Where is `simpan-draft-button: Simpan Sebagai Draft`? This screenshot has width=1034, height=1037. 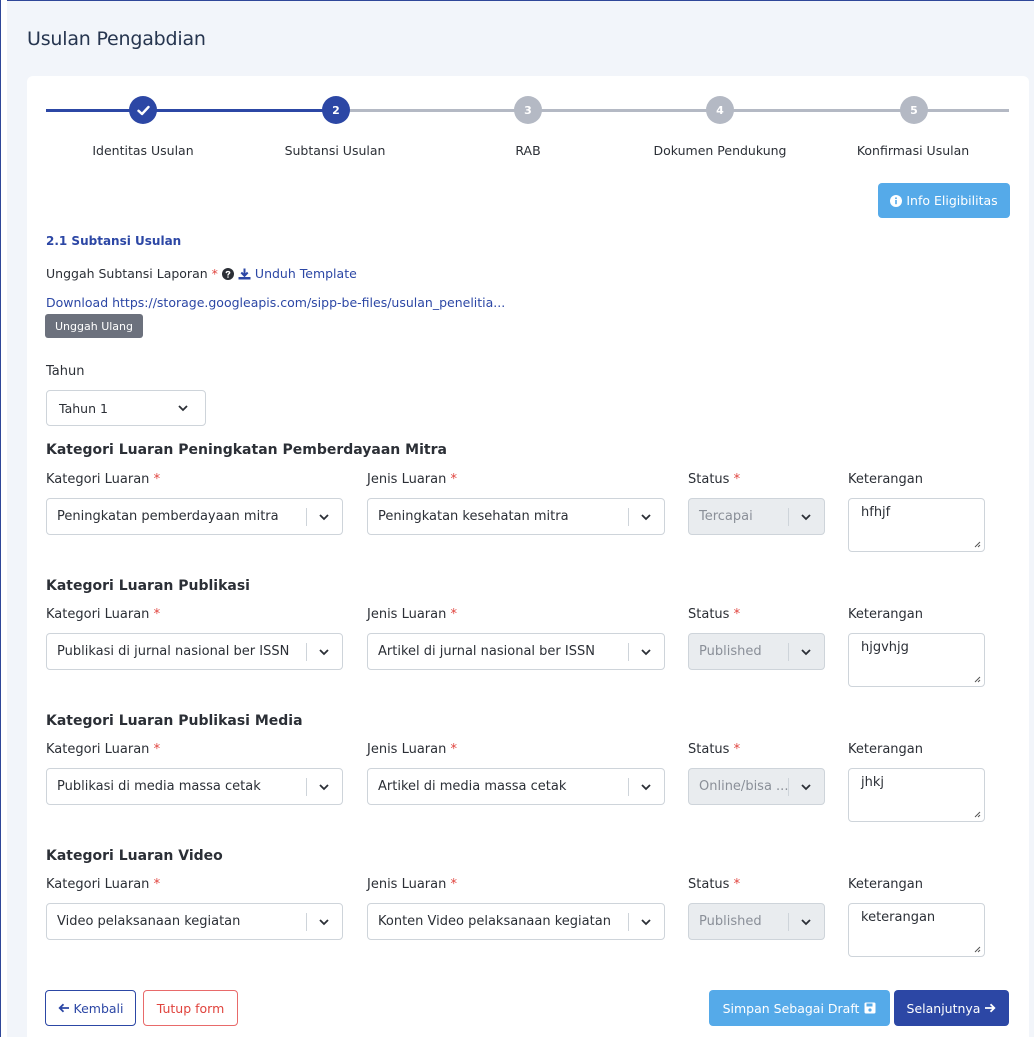 simpan-draft-button: Simpan Sebagai Draft is located at coordinates (799, 1008).